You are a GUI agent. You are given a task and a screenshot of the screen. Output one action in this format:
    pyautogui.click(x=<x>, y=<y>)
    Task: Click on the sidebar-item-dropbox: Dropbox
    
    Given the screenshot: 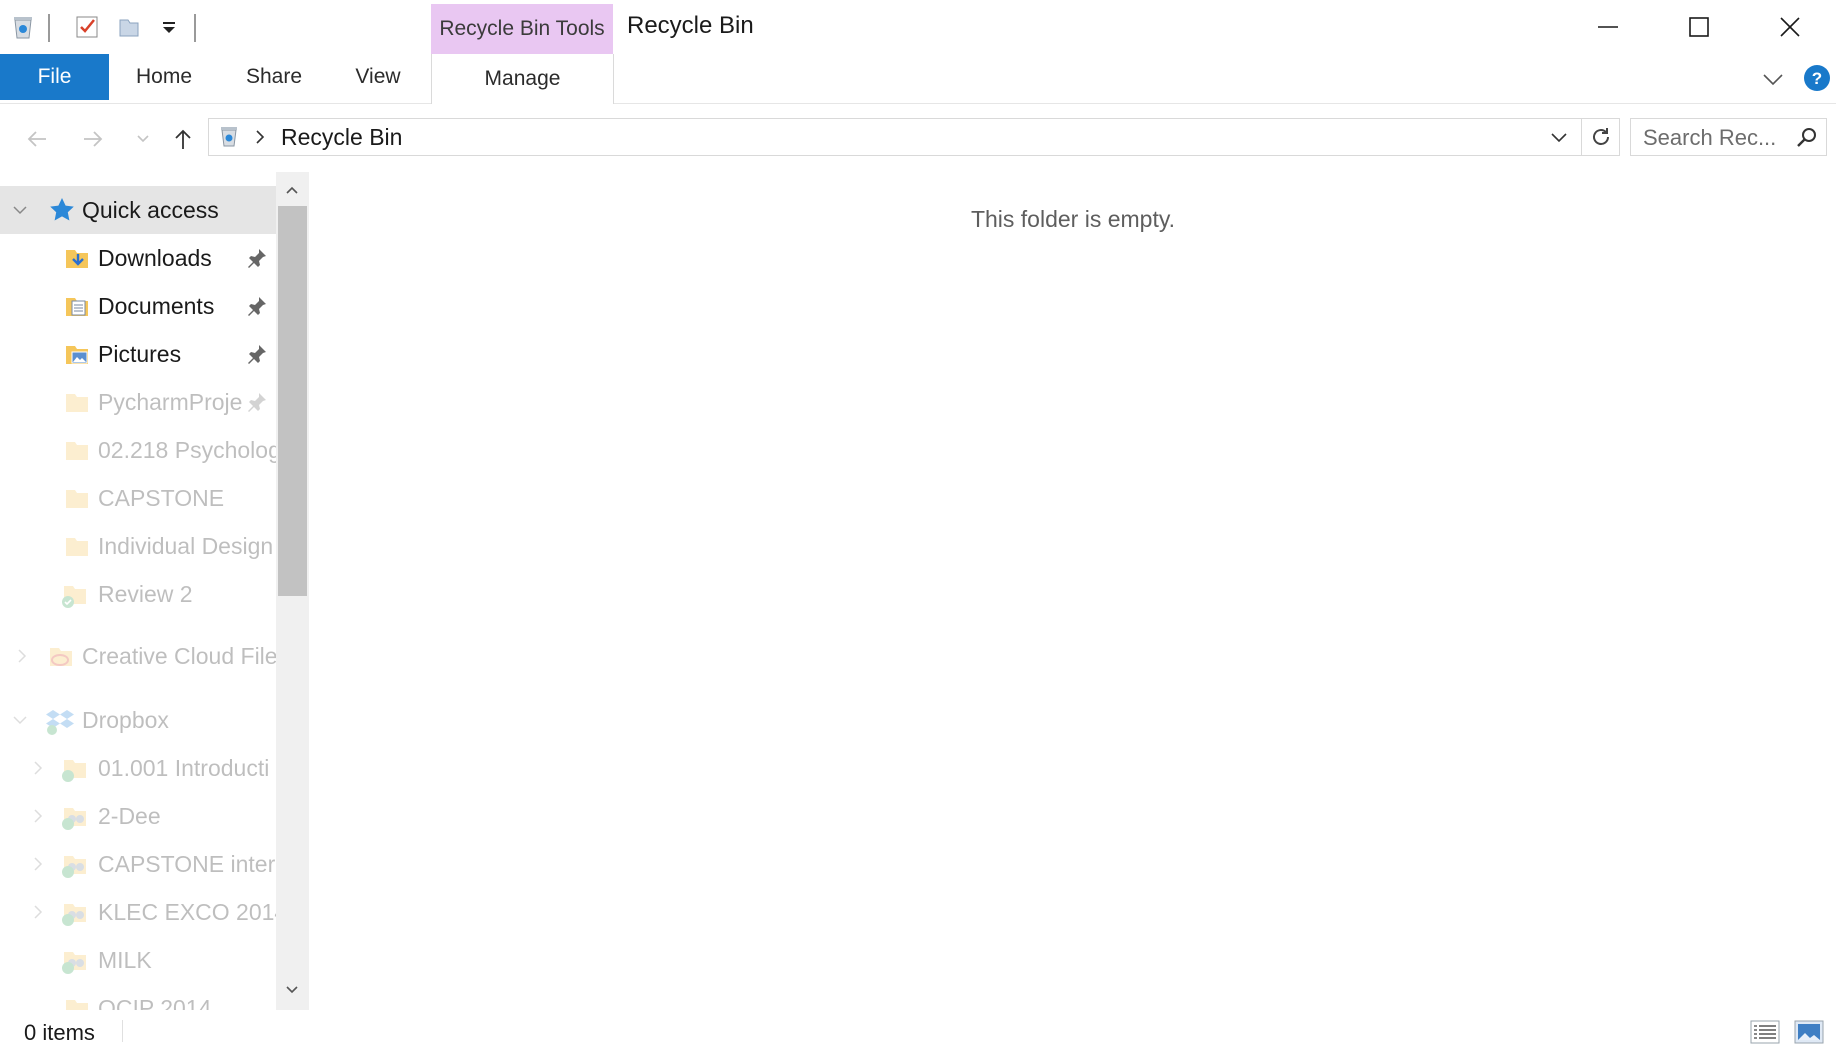 What is the action you would take?
    pyautogui.click(x=138, y=720)
    